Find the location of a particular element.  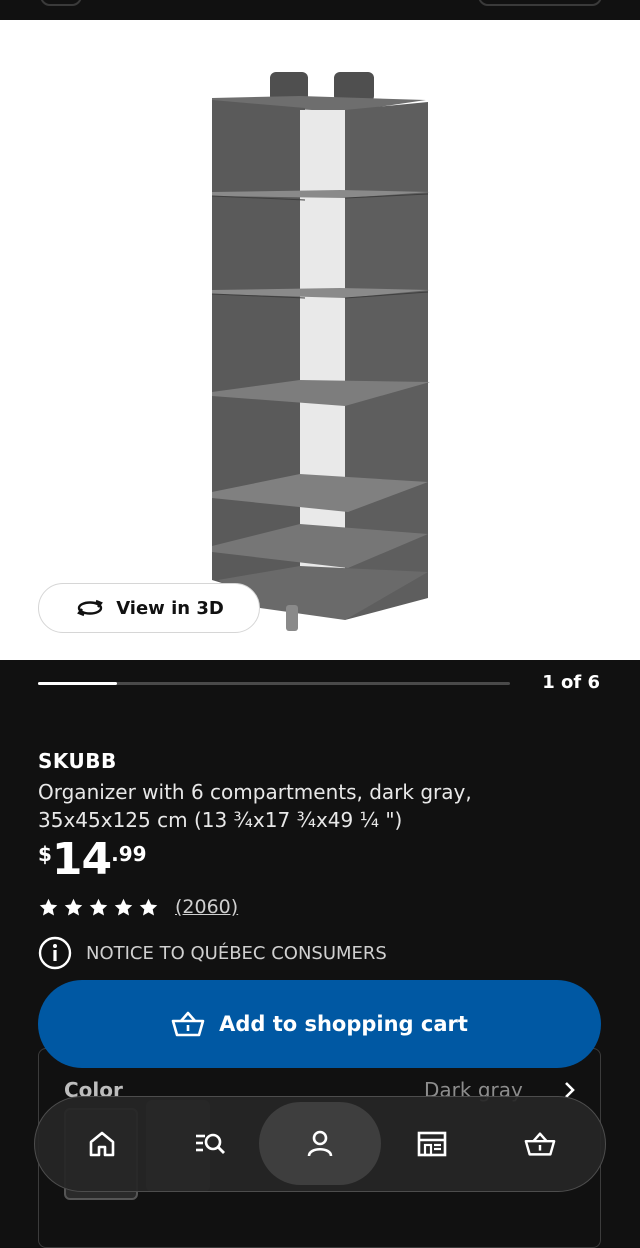

product-name: SKUBB is located at coordinates (77, 761).